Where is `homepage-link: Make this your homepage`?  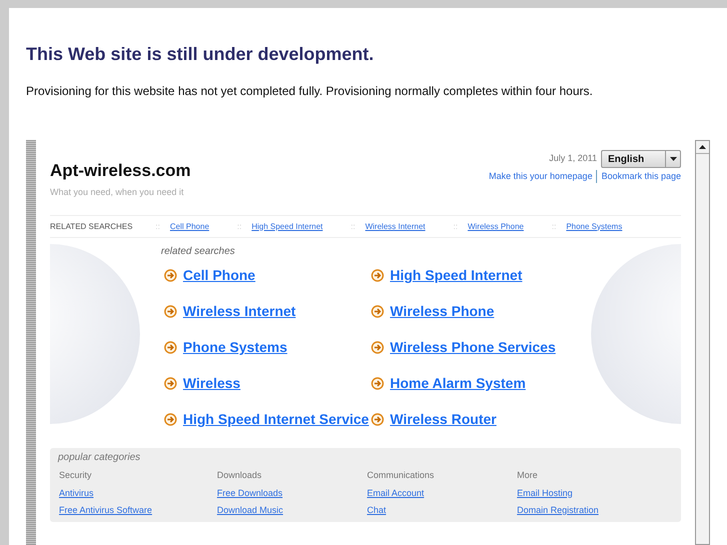
homepage-link: Make this your homepage is located at coordinates (542, 177).